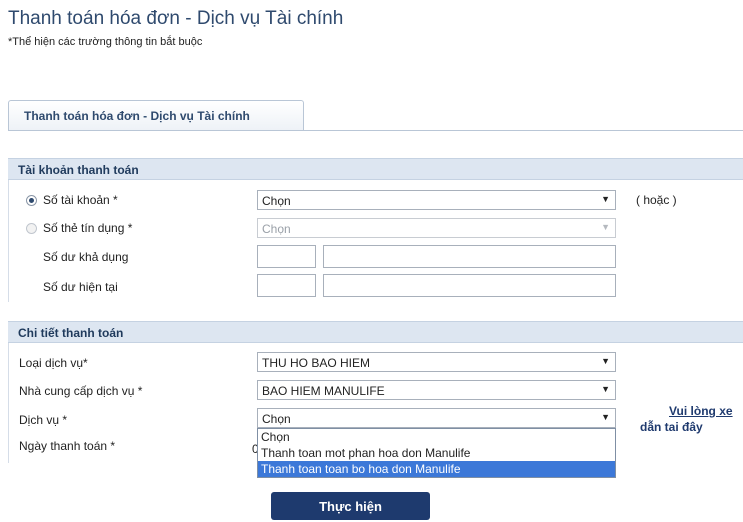 Image resolution: width=743 pixels, height=522 pixels. What do you see at coordinates (276, 419) in the screenshot?
I see `service-value: Chọn` at bounding box center [276, 419].